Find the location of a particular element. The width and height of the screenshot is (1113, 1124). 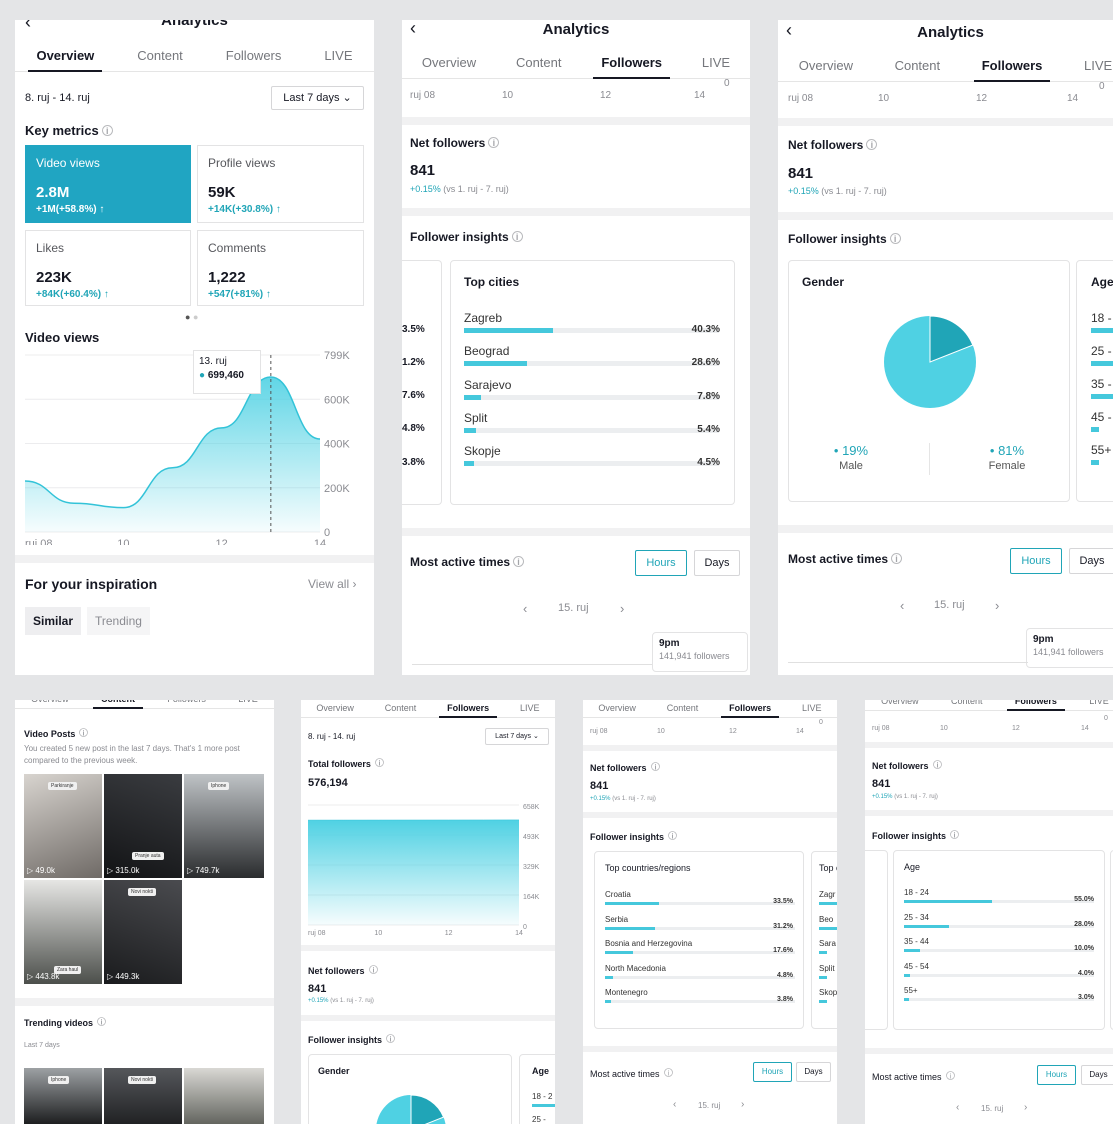

country-pct: 31.2% is located at coordinates (783, 926).